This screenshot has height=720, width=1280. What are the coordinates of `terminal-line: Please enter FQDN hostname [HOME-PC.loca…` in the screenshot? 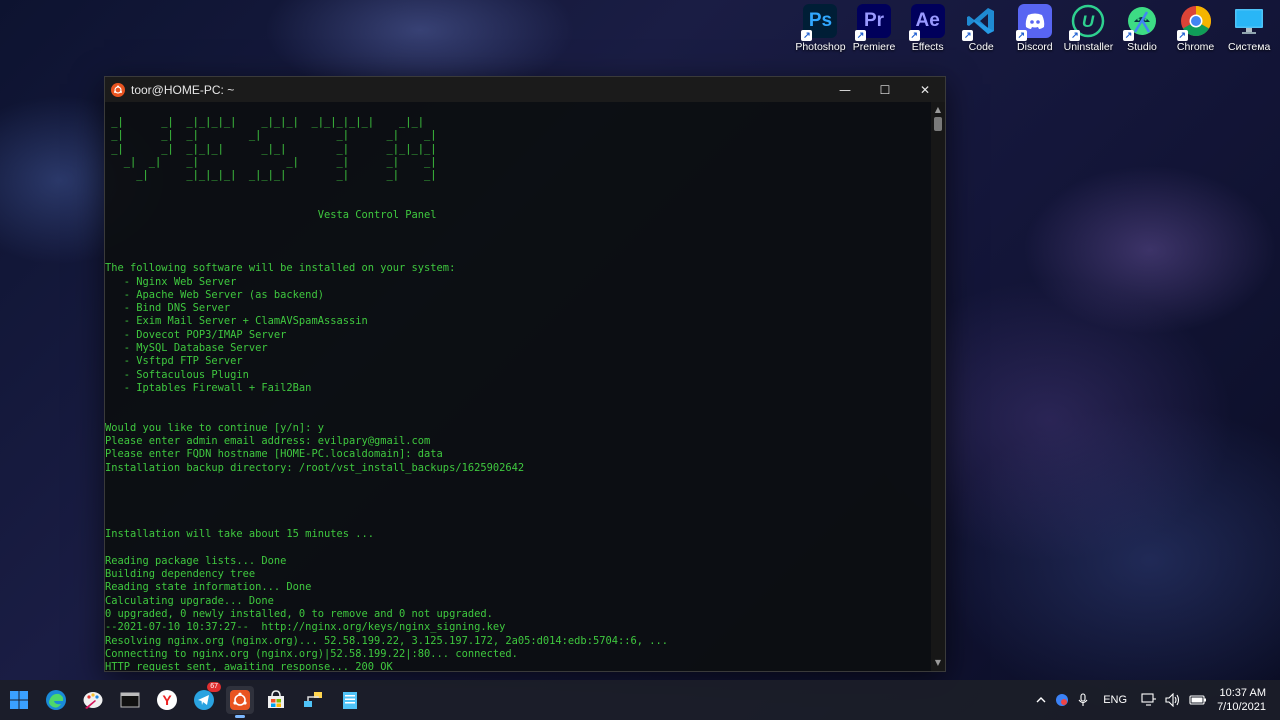 It's located at (274, 454).